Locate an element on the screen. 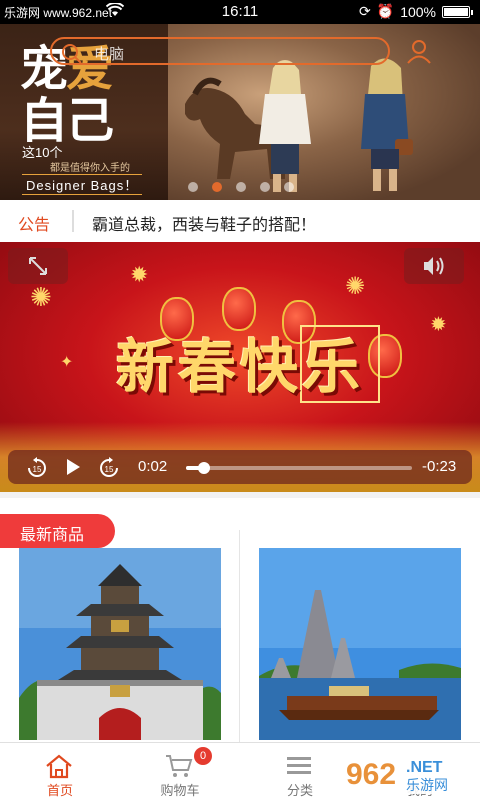 This screenshot has height=800, width=480. alarm-icon: ⏰ is located at coordinates (385, 11).